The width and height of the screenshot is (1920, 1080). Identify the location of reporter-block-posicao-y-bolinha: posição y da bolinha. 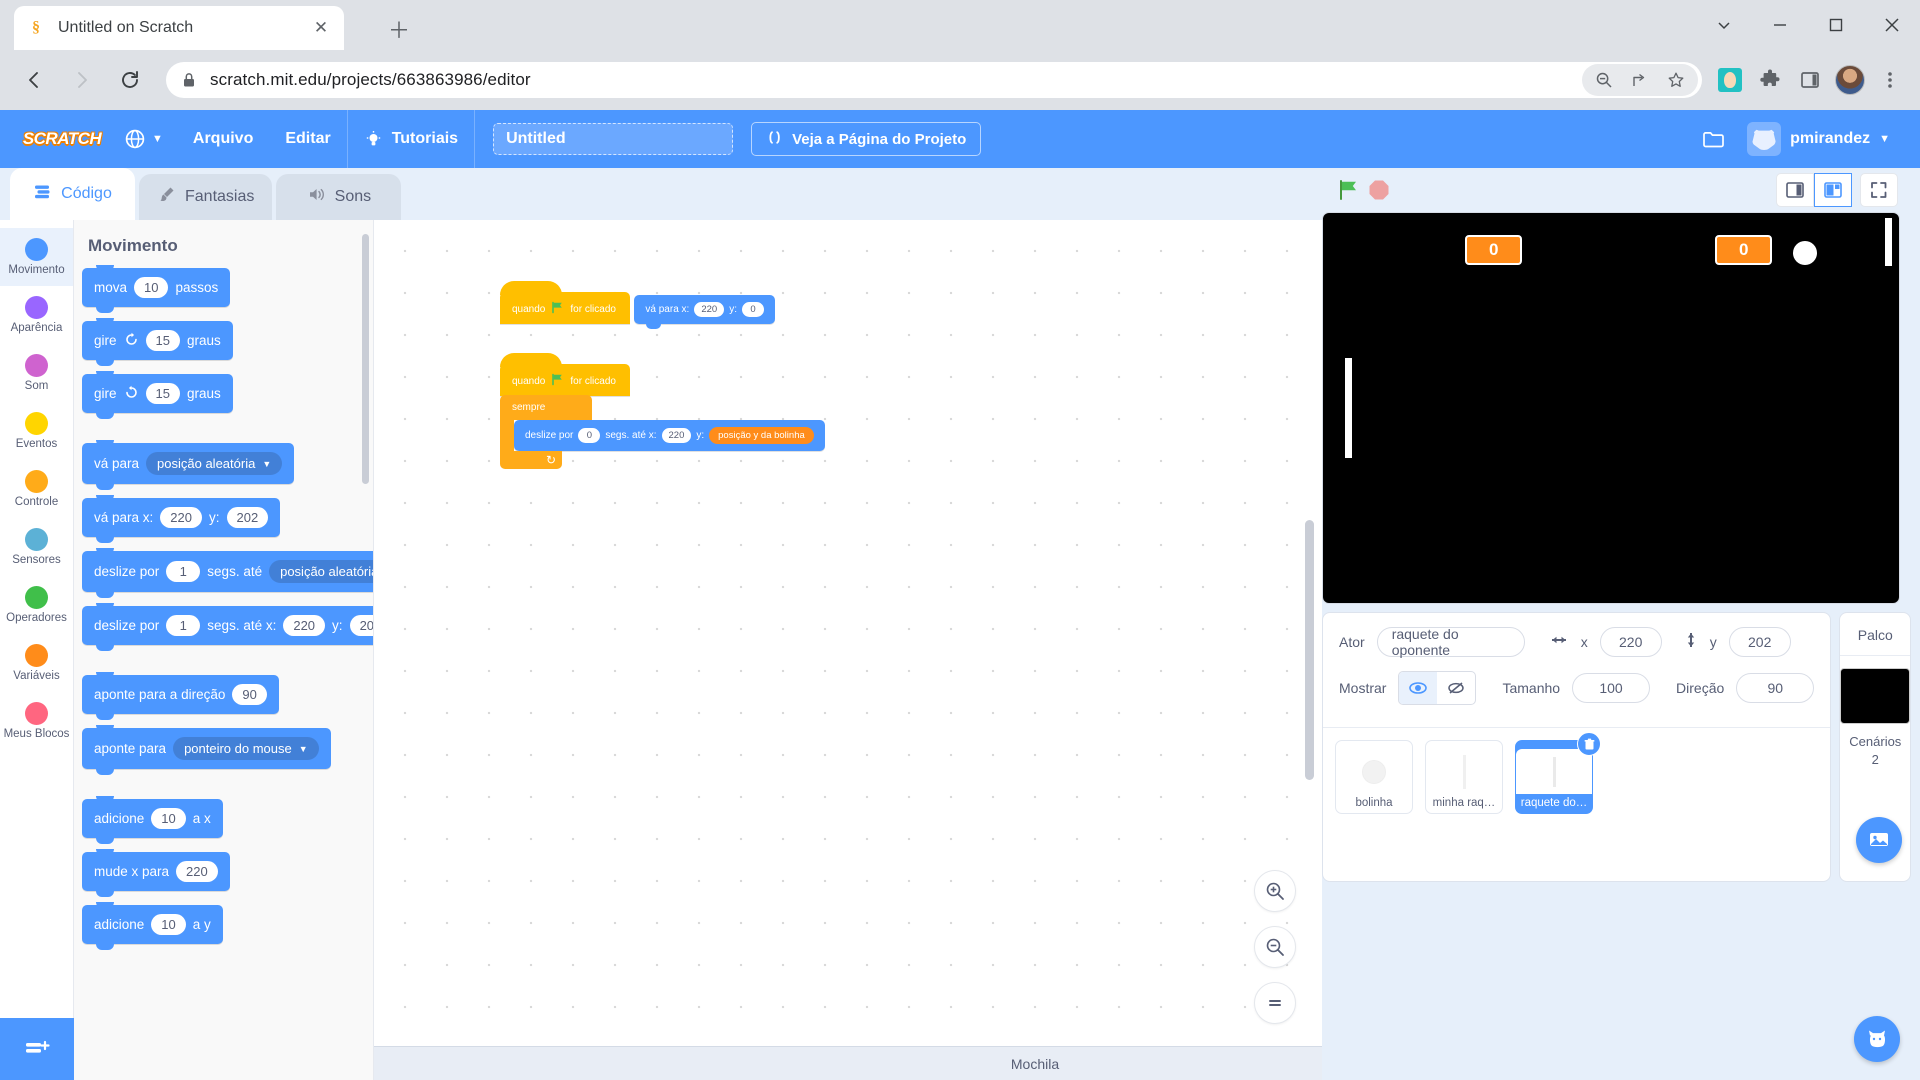
(761, 435).